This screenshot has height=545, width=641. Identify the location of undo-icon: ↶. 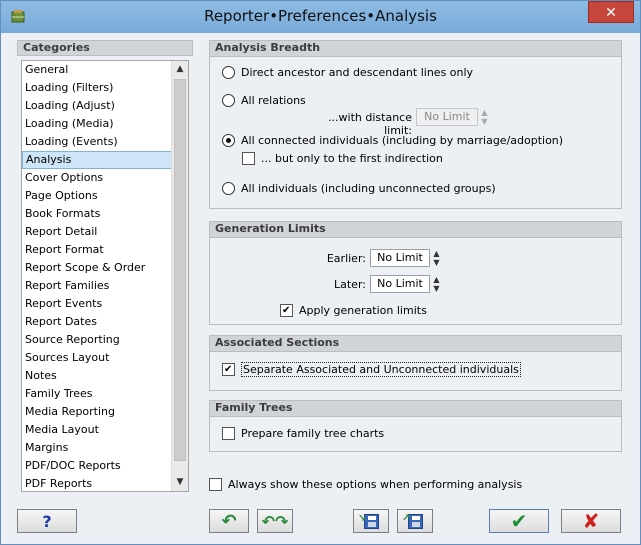
(229, 521).